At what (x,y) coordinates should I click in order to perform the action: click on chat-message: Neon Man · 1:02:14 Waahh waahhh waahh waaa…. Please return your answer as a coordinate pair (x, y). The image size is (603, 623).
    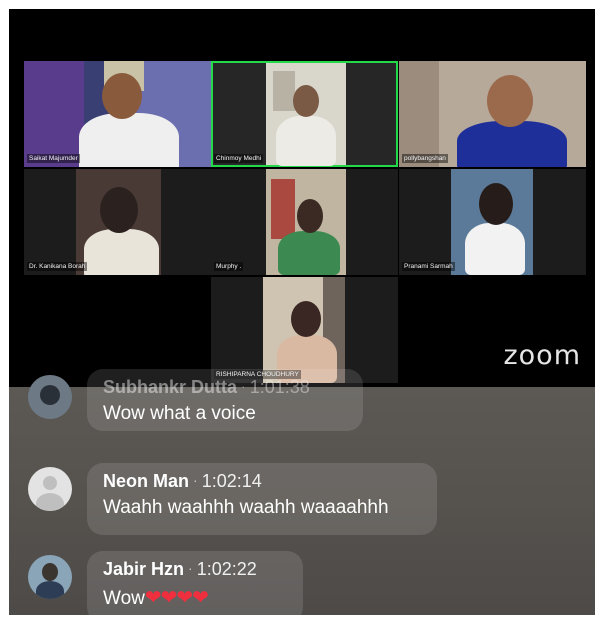
    Looking at the image, I should click on (302, 503).